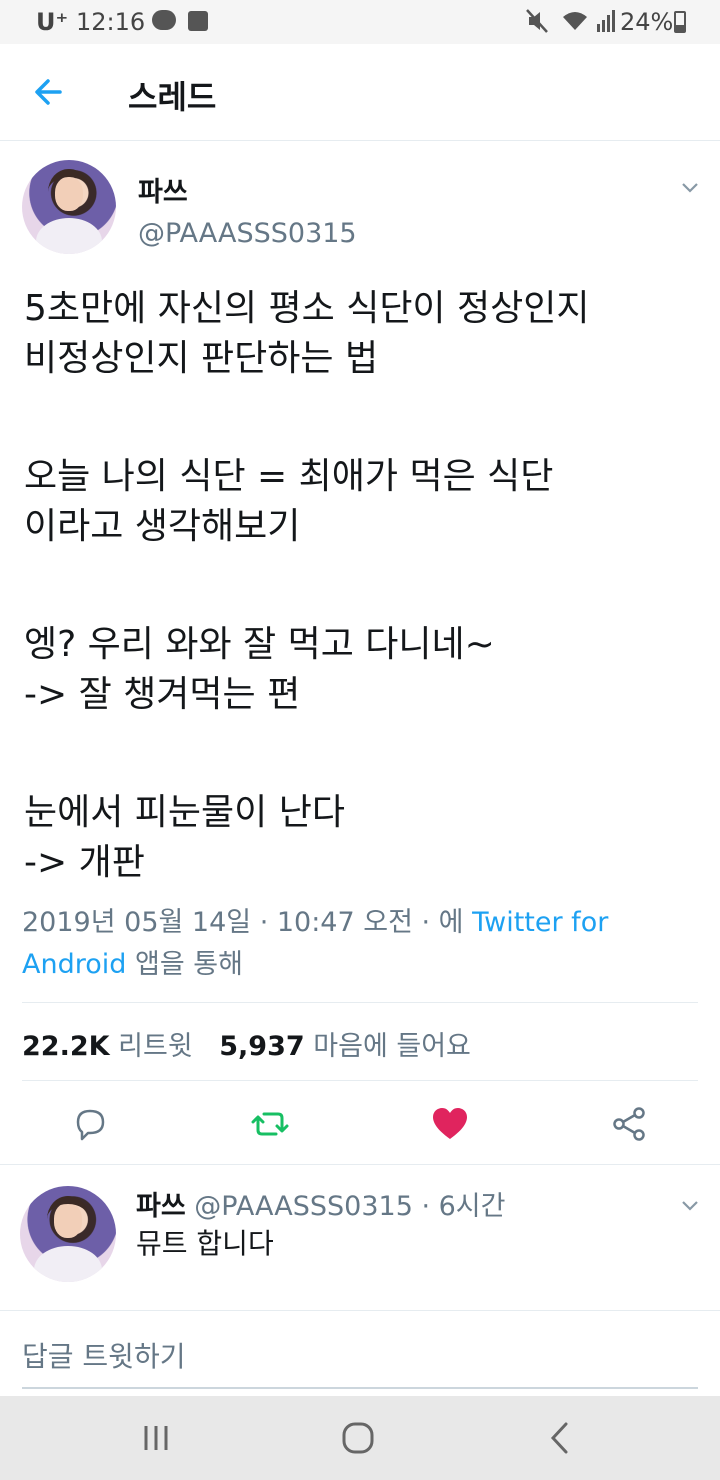  What do you see at coordinates (360, 1353) in the screenshot?
I see `reply-compose-bar: 답글 트윗하기` at bounding box center [360, 1353].